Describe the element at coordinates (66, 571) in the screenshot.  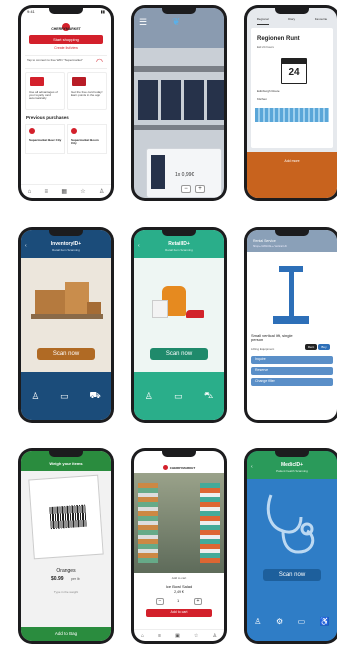
I see `item-name: Oranges` at that location.